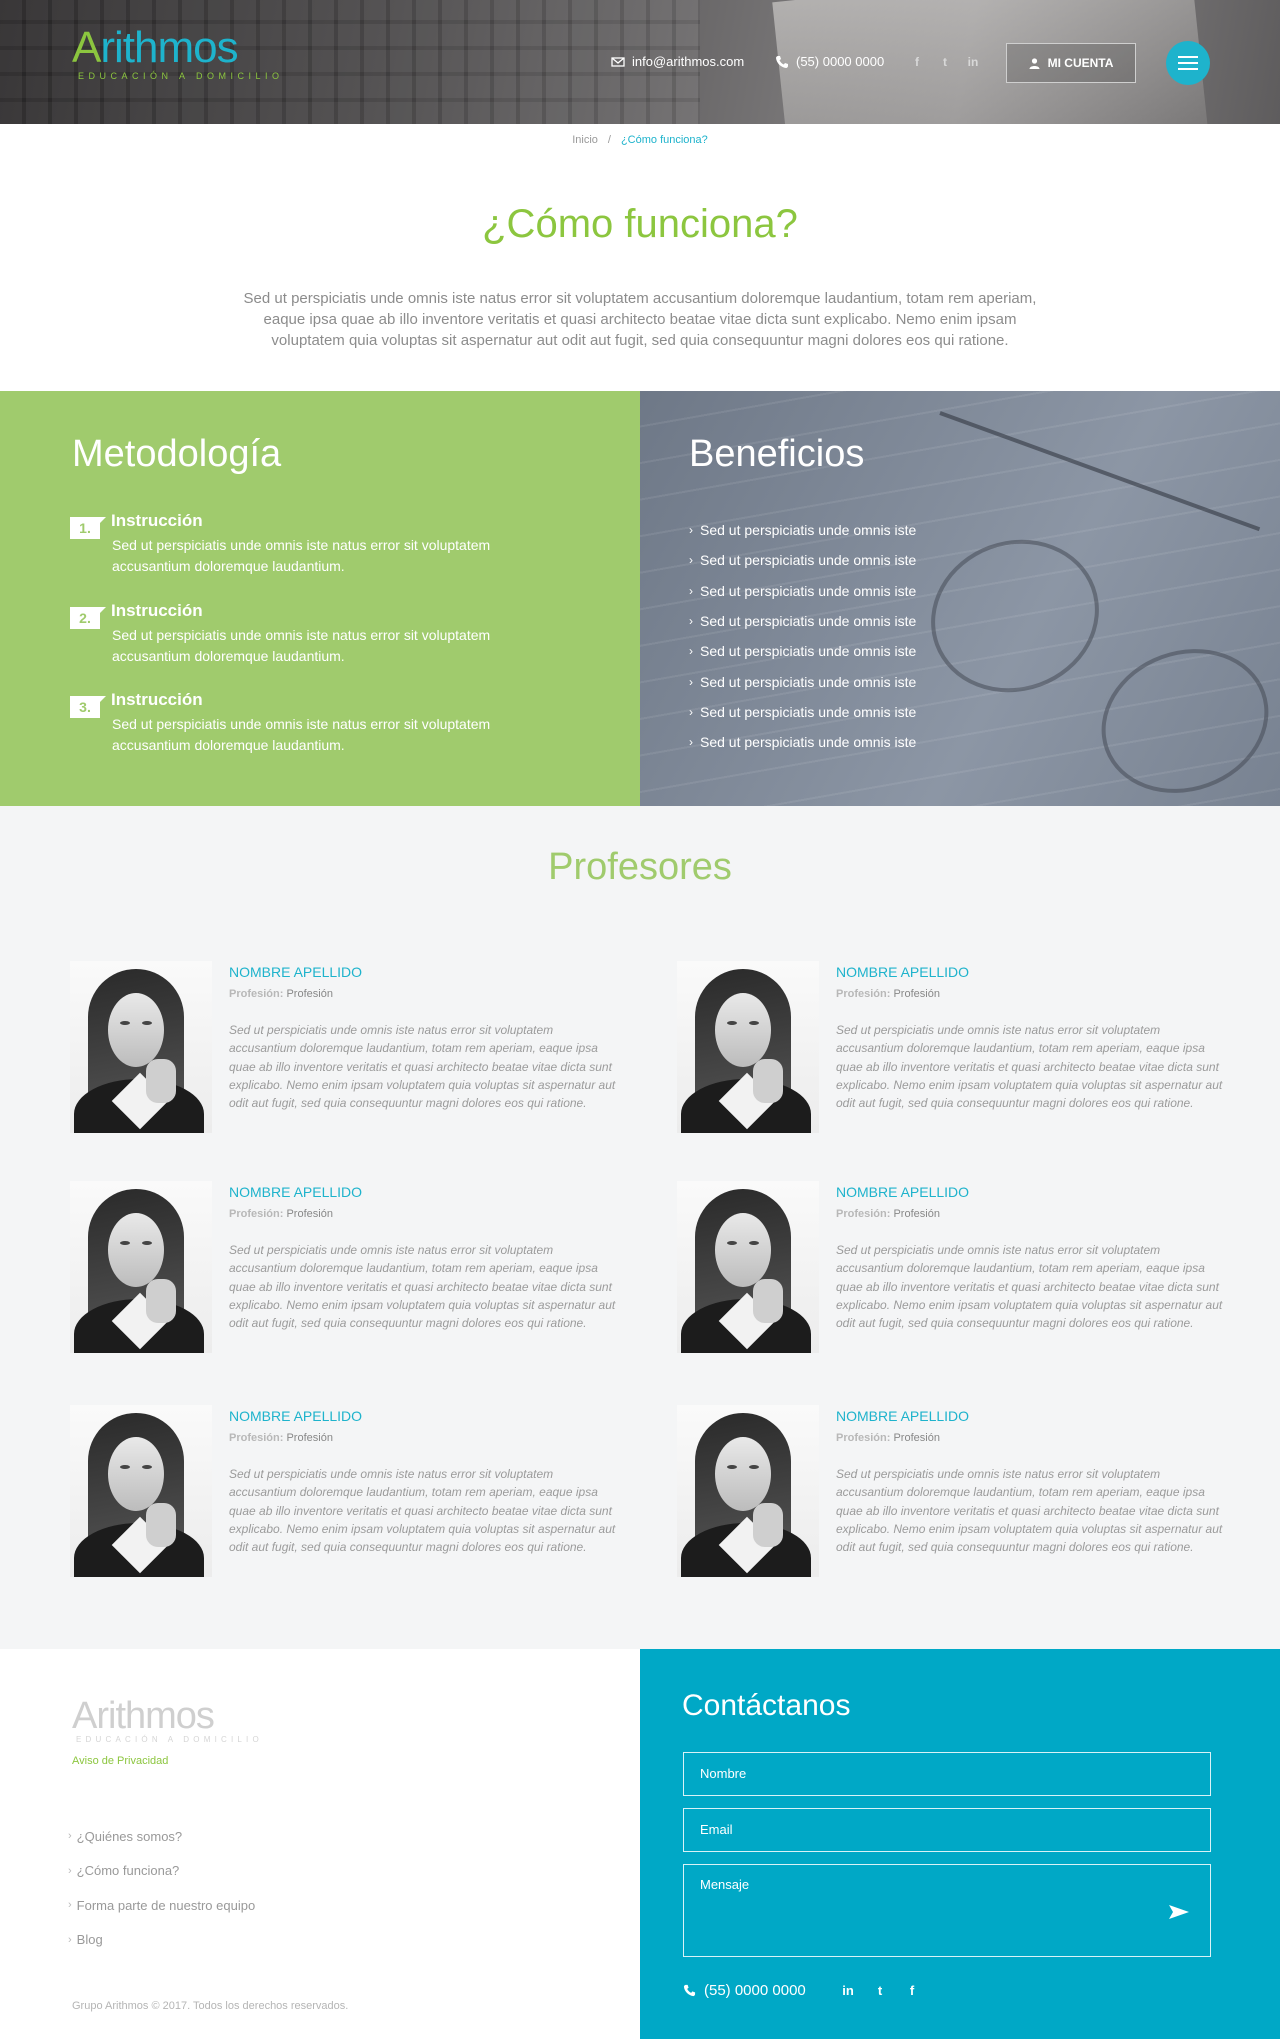  What do you see at coordinates (181, 76) in the screenshot?
I see `logo-tagline: EDUCACIÓN A DOMICILIO` at bounding box center [181, 76].